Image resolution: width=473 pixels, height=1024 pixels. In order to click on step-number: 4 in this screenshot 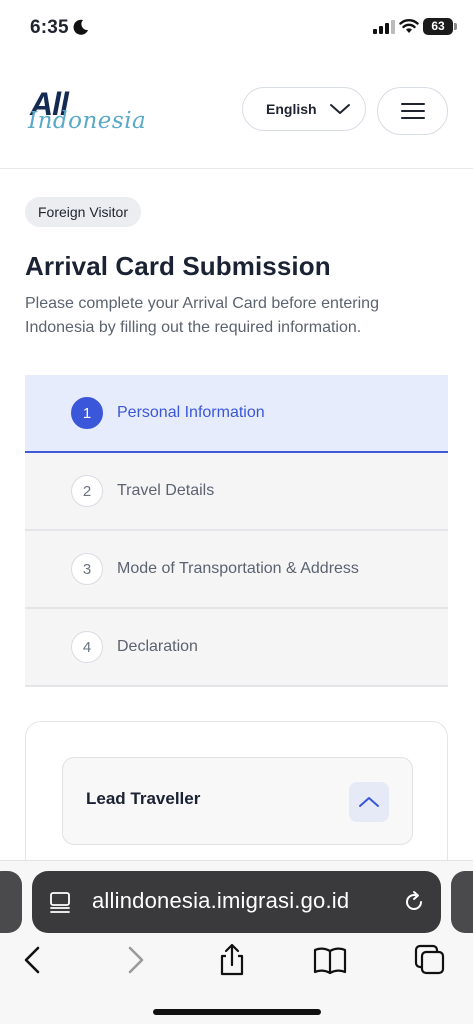, I will do `click(87, 647)`.